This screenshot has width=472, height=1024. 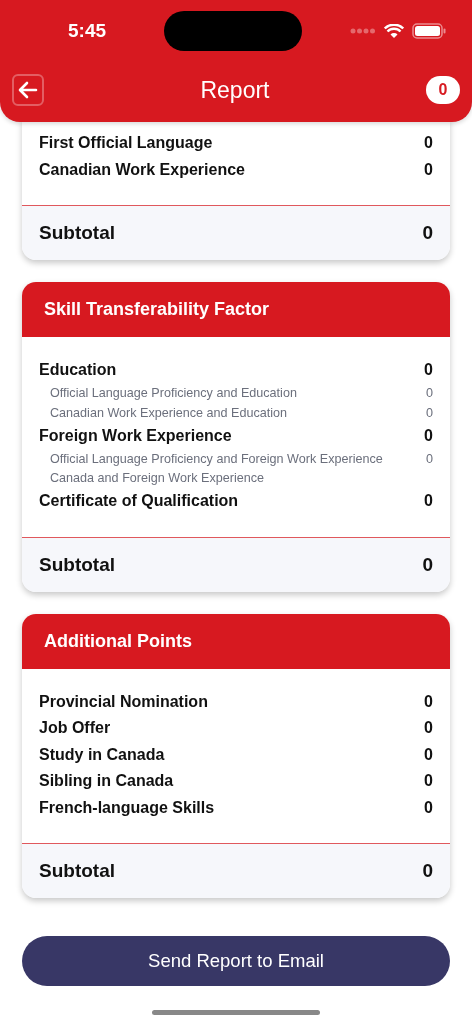 I want to click on signal-icon, so click(x=363, y=31).